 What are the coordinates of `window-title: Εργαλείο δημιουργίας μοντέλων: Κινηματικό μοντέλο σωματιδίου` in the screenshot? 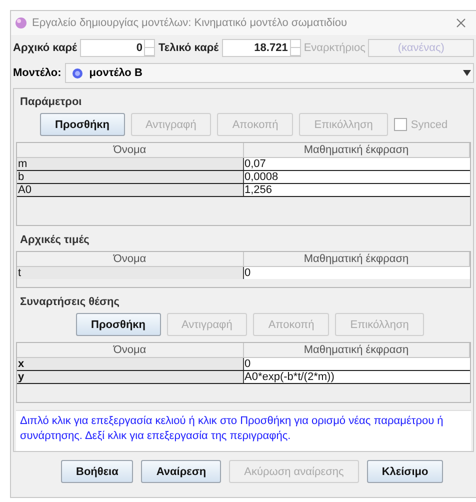 It's located at (190, 23).